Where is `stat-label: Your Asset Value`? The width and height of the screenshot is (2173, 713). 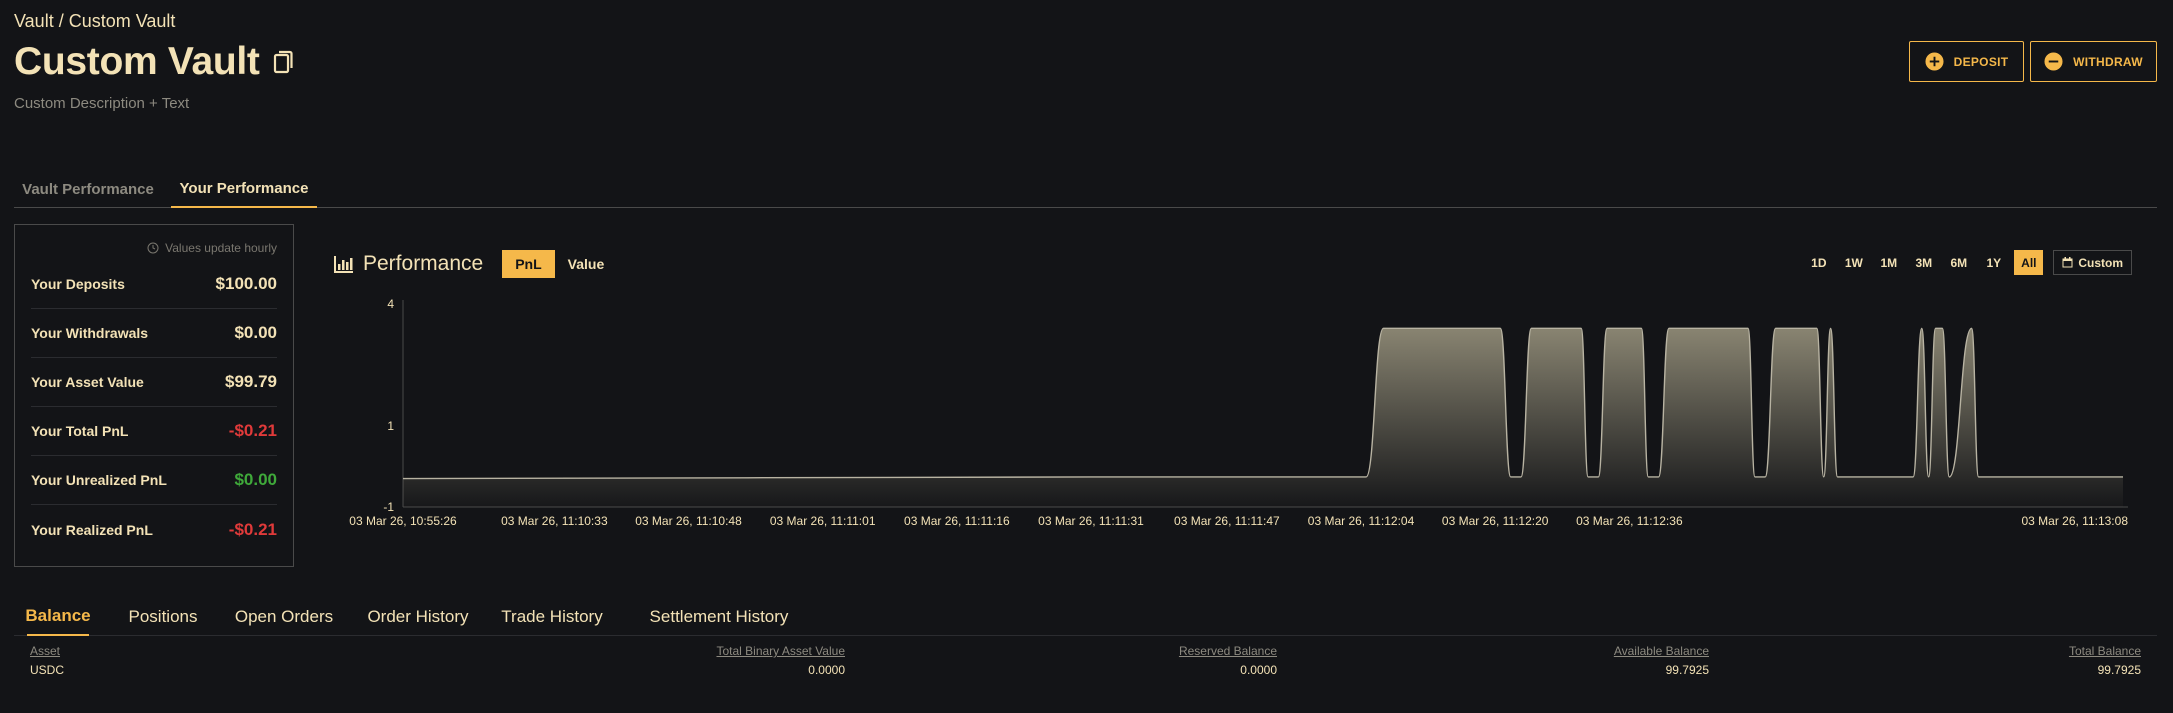
stat-label: Your Asset Value is located at coordinates (87, 382).